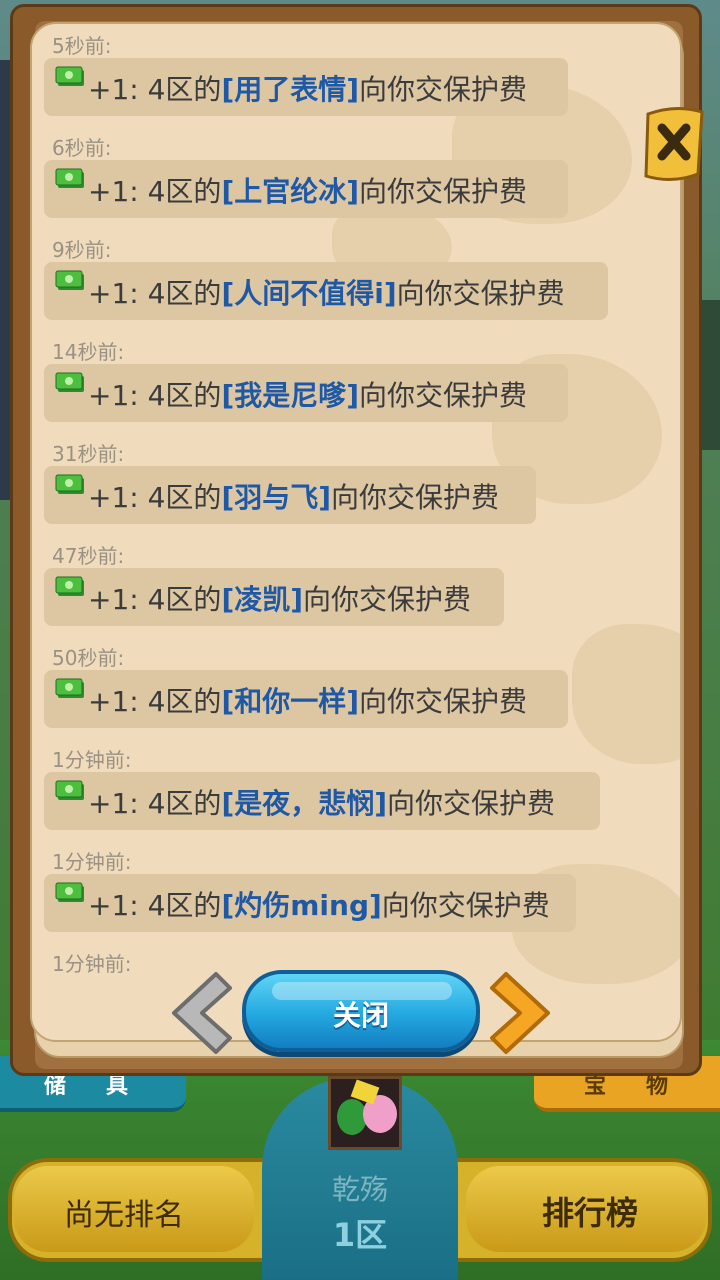  What do you see at coordinates (290, 89) in the screenshot?
I see `player-name-link: [用了表情]` at bounding box center [290, 89].